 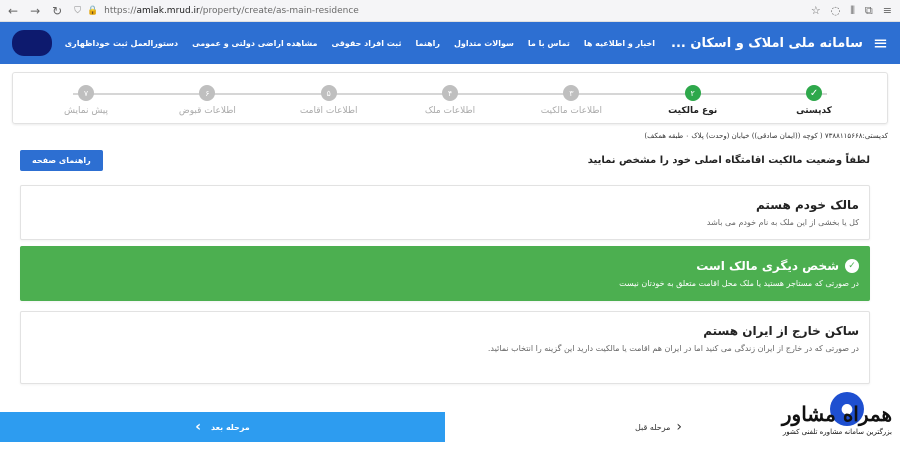 I want to click on nav-link-news: اخبار و اطلاعیه ها, so click(x=619, y=43).